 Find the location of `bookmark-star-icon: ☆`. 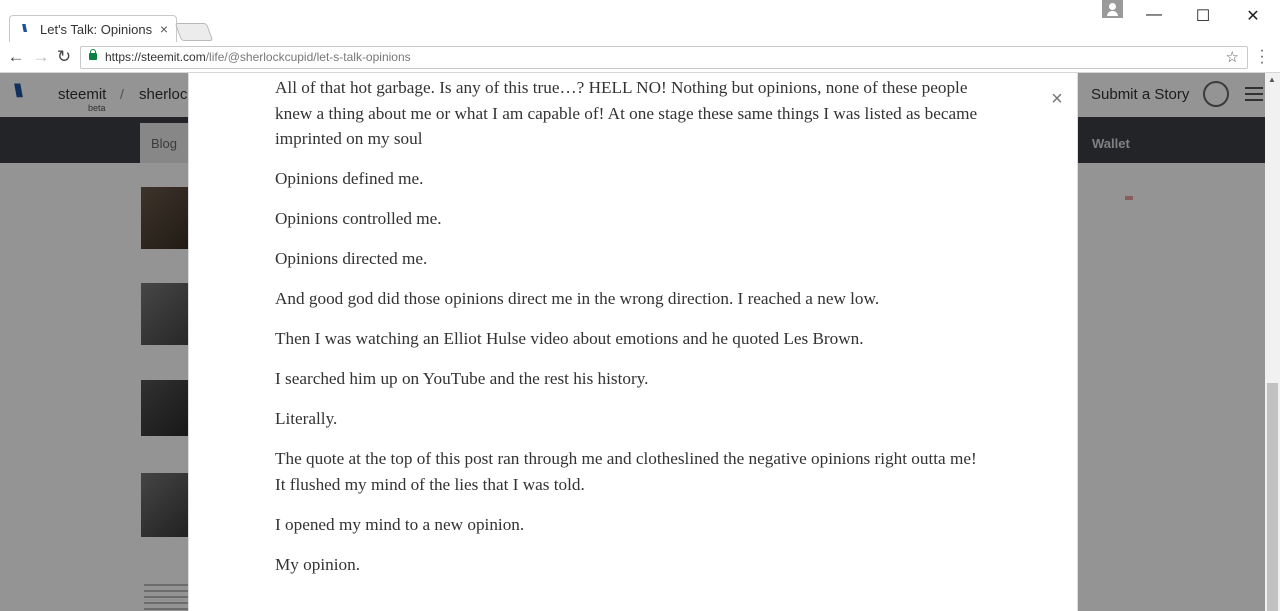

bookmark-star-icon: ☆ is located at coordinates (1232, 57).